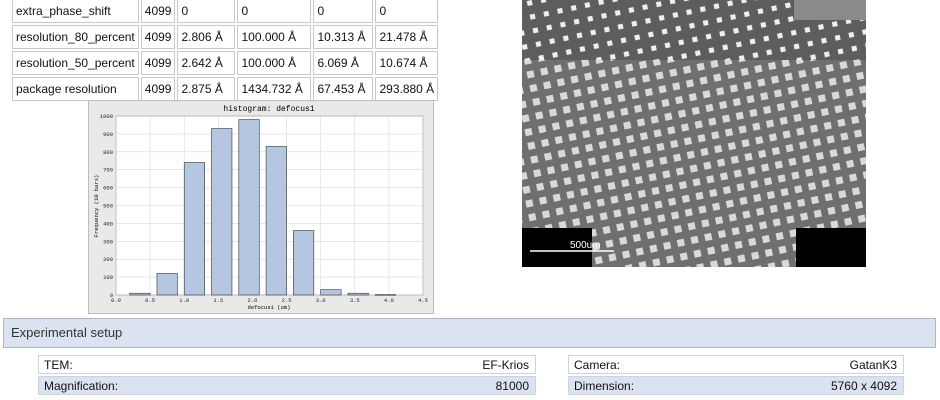 The width and height of the screenshot is (940, 400). I want to click on grid-square-tile, so click(694, 247).